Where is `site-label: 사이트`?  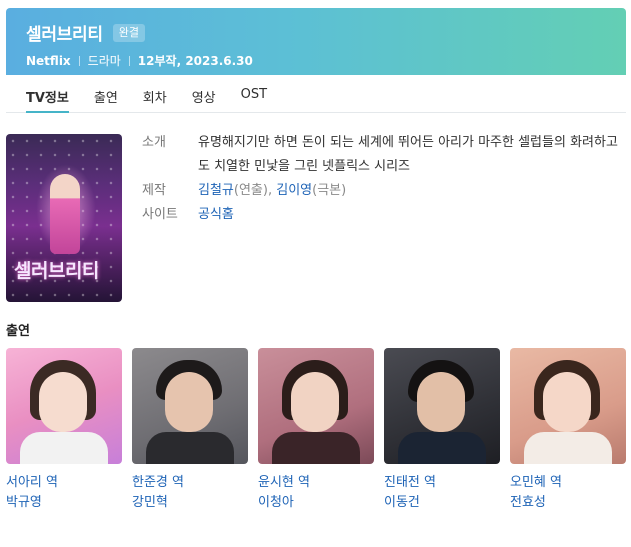 site-label: 사이트 is located at coordinates (160, 214).